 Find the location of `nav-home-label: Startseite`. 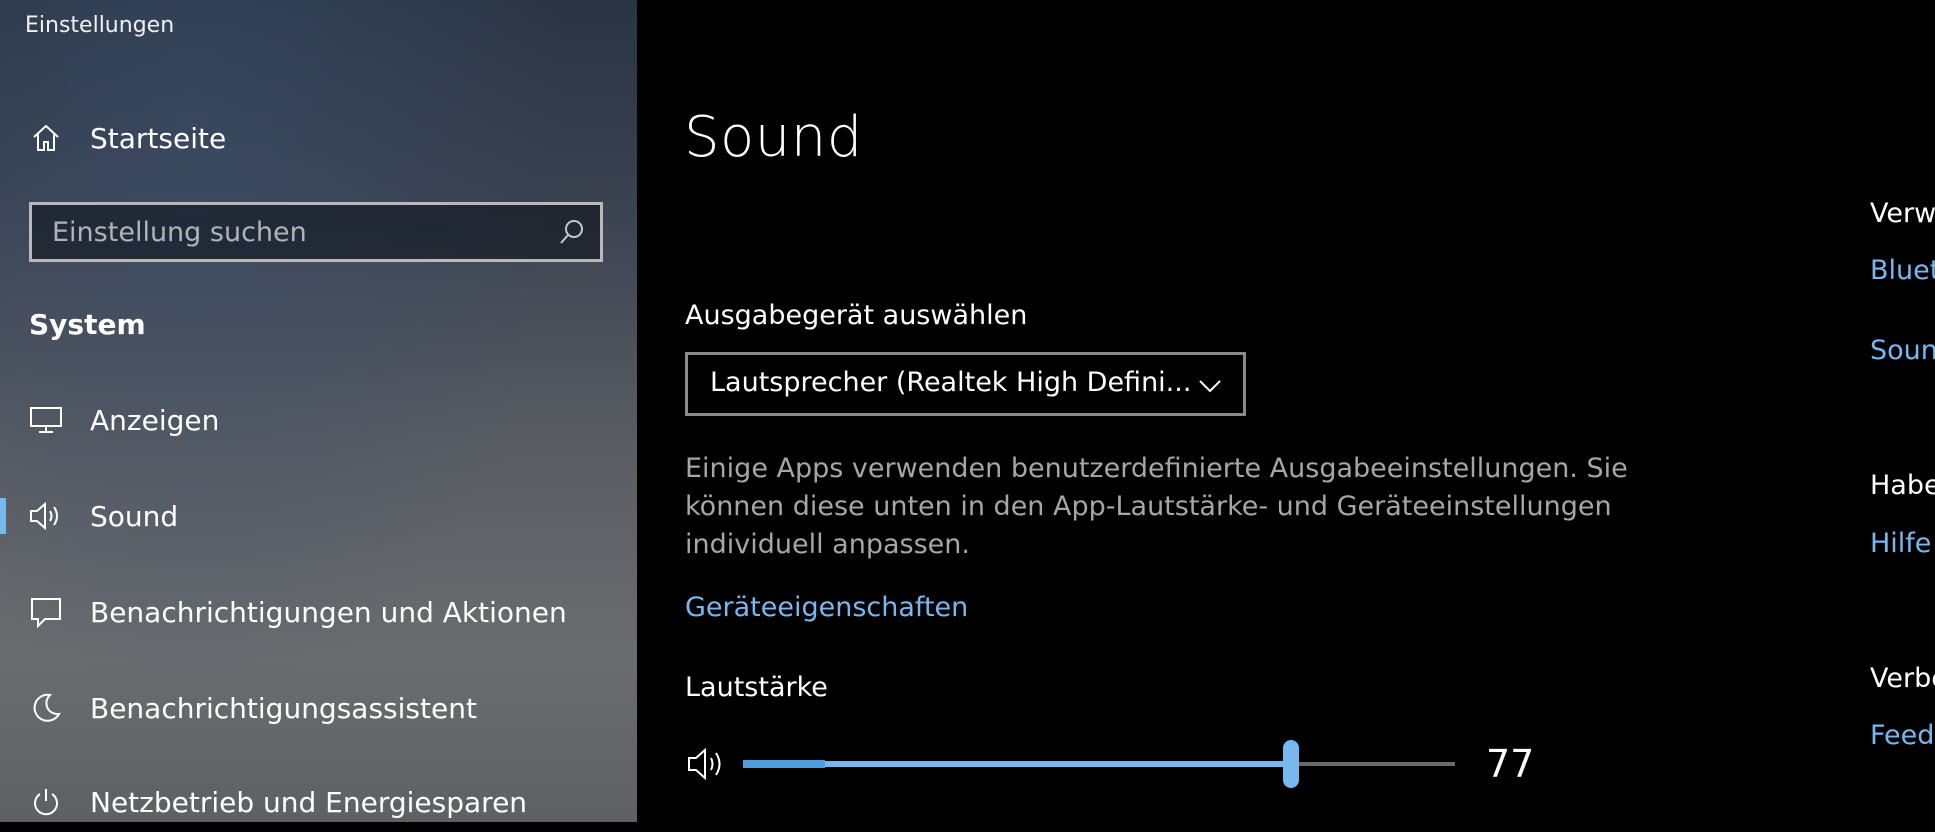

nav-home-label: Startseite is located at coordinates (158, 138).